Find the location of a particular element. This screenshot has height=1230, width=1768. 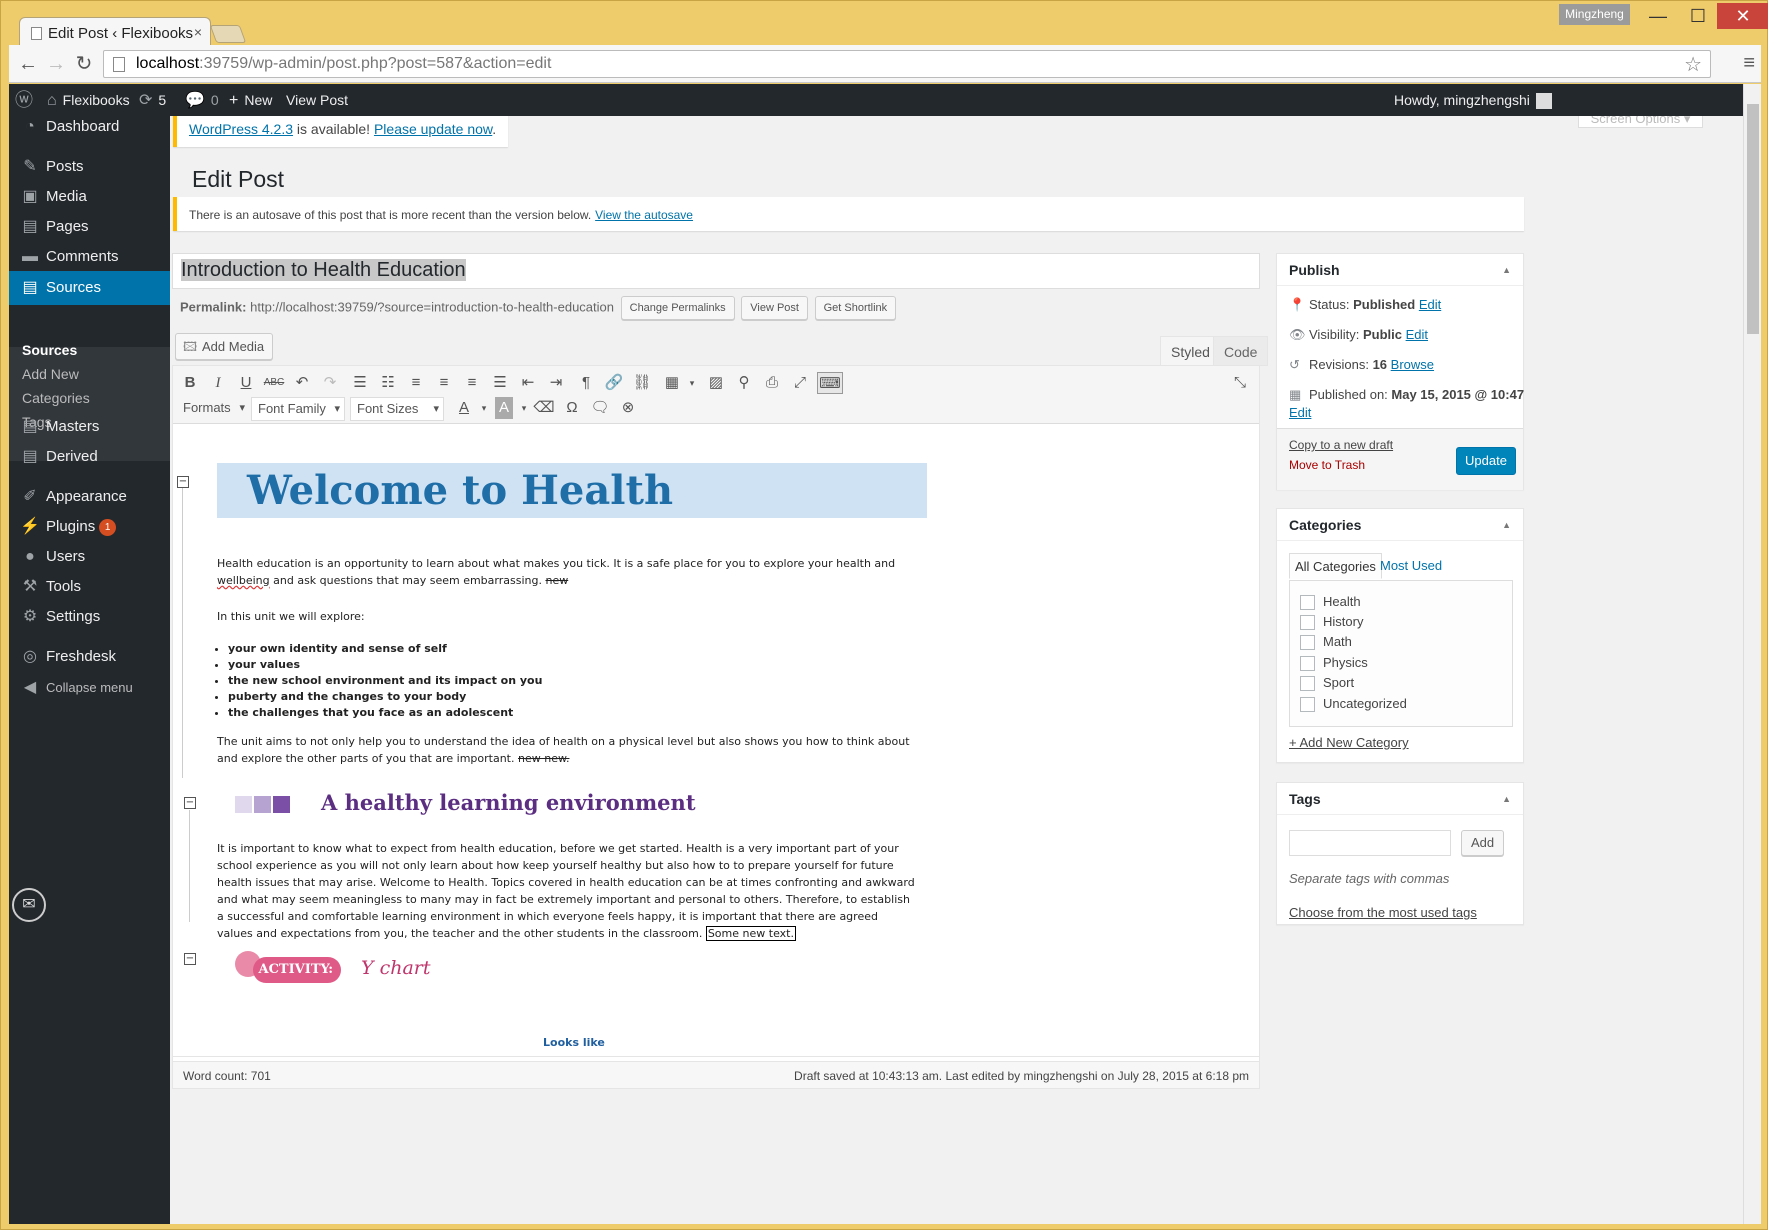

category-item: Health is located at coordinates (1330, 602).